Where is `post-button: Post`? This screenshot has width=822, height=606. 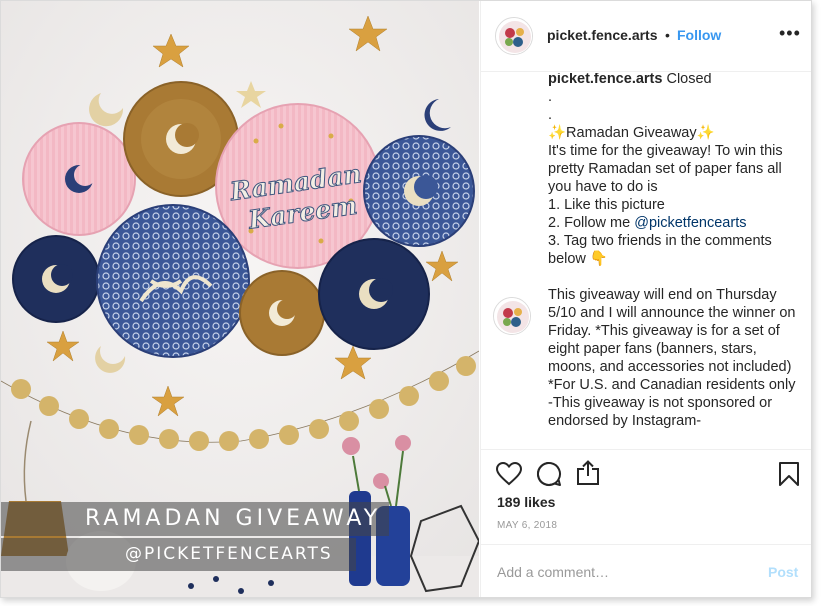
post-button: Post is located at coordinates (783, 572).